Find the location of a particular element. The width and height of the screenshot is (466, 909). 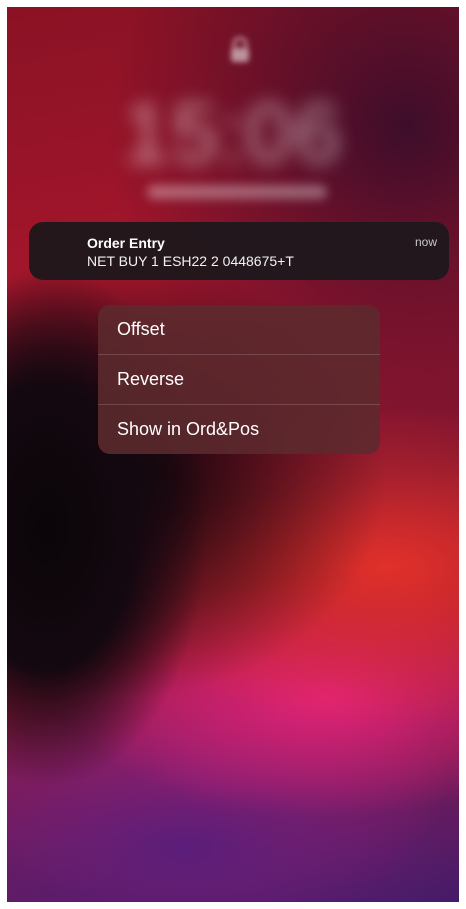

offset-action: Offset is located at coordinates (239, 330).